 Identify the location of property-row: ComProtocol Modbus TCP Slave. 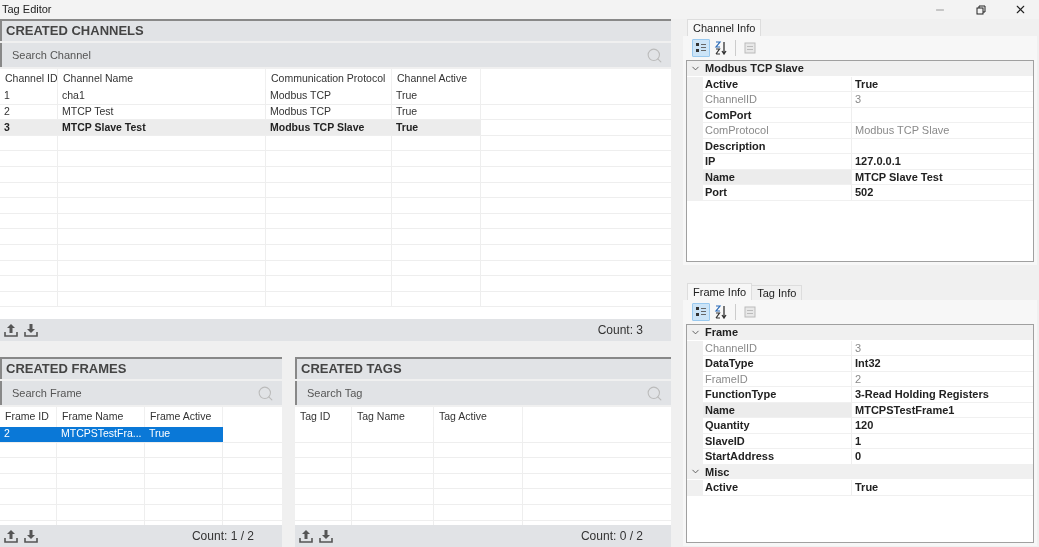
(860, 131).